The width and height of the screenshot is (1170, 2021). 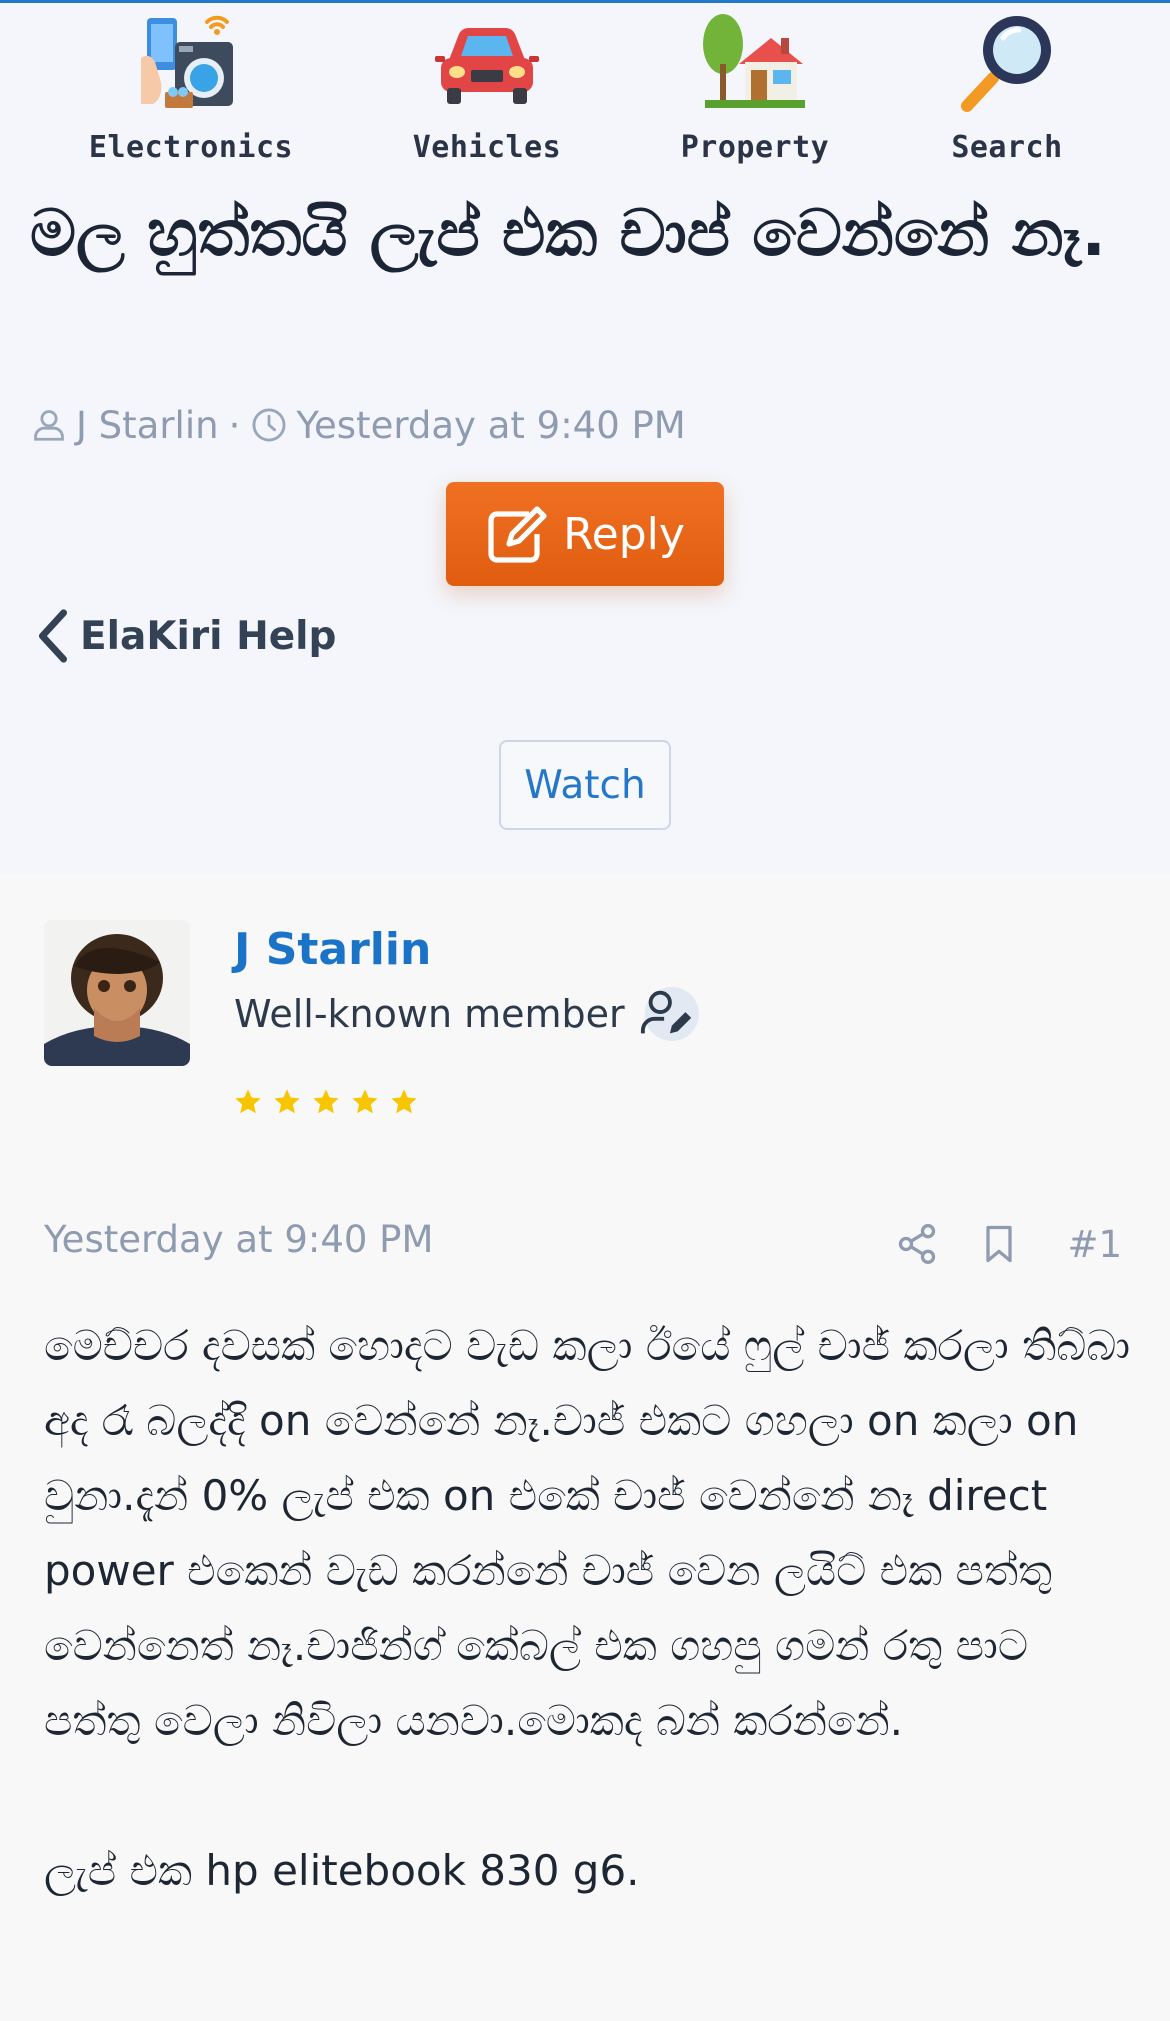 I want to click on category-nav: Electronics Vehicles Property Search, so click(x=585, y=88).